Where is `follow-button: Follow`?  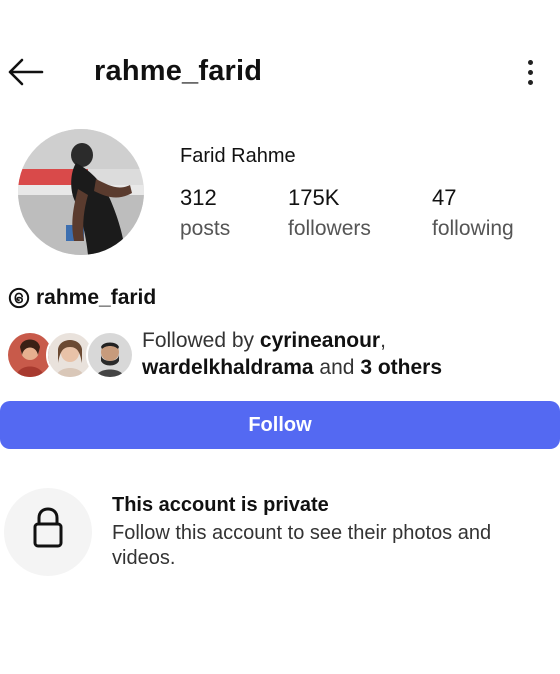 follow-button: Follow is located at coordinates (280, 425).